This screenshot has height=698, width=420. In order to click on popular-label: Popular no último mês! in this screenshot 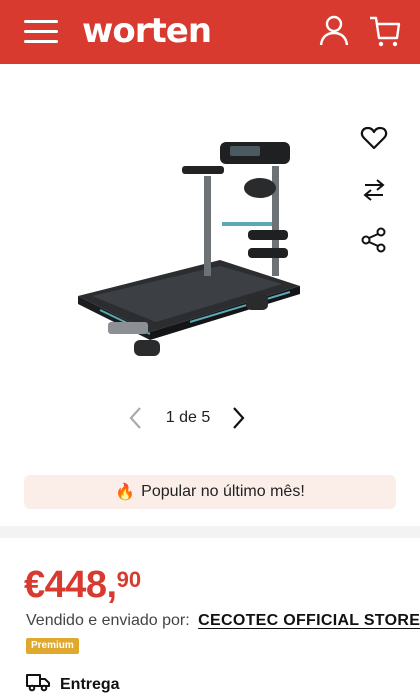, I will do `click(223, 491)`.